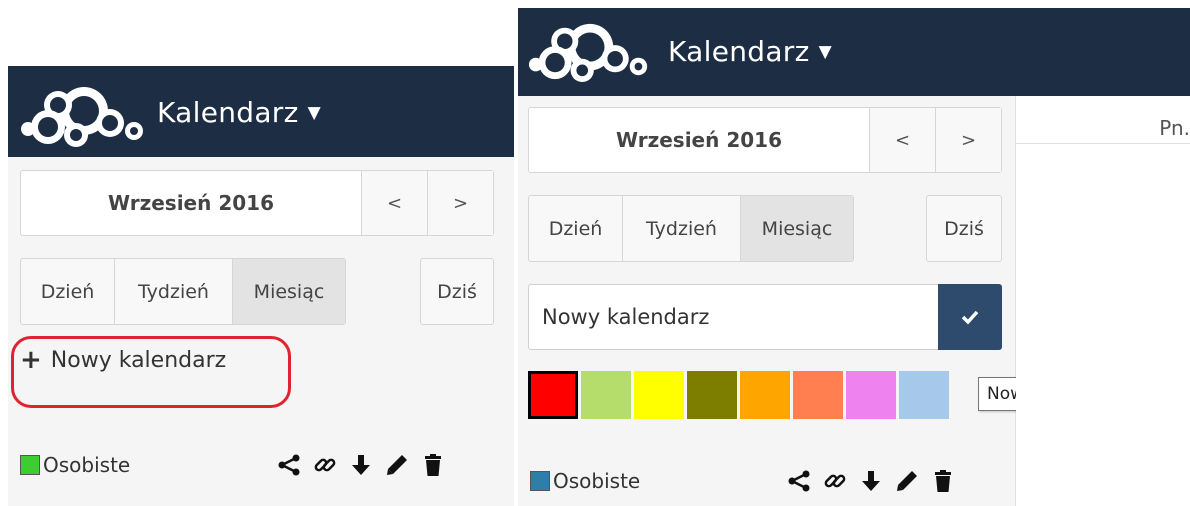  Describe the element at coordinates (1103, 143) in the screenshot. I see `header-divider` at that location.